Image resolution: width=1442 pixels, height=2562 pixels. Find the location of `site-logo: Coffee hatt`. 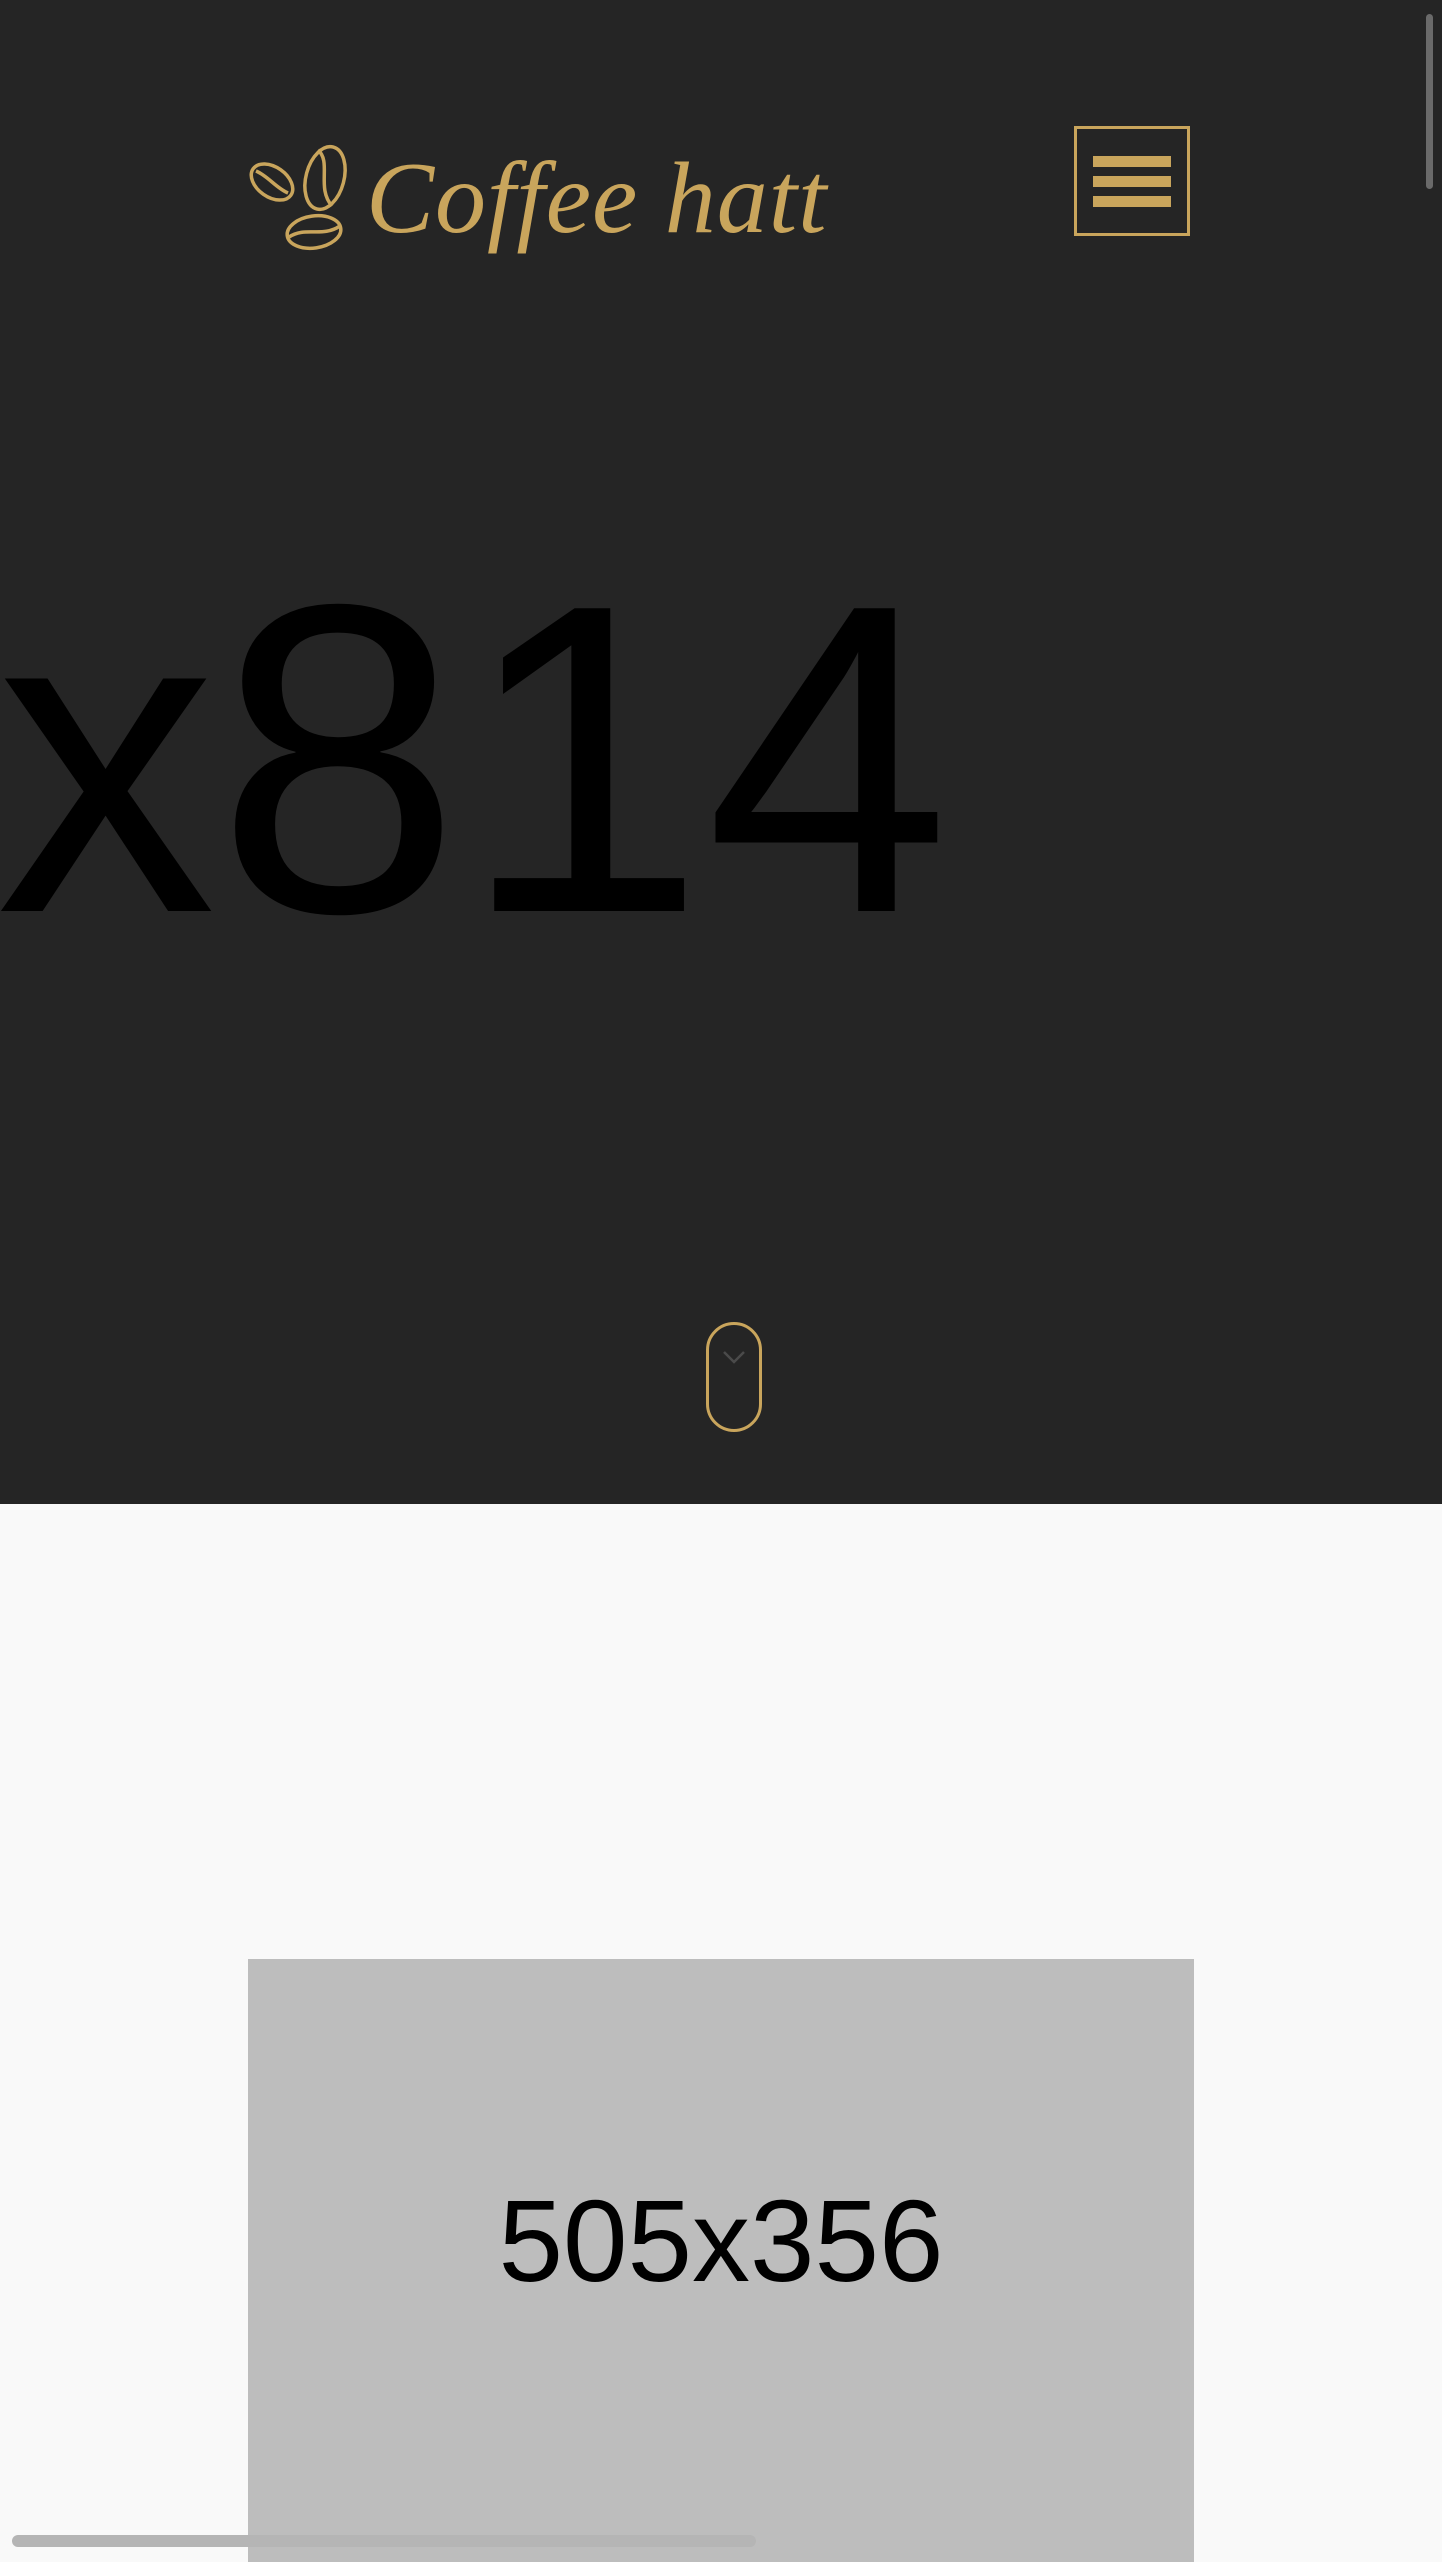

site-logo: Coffee hatt is located at coordinates (536, 199).